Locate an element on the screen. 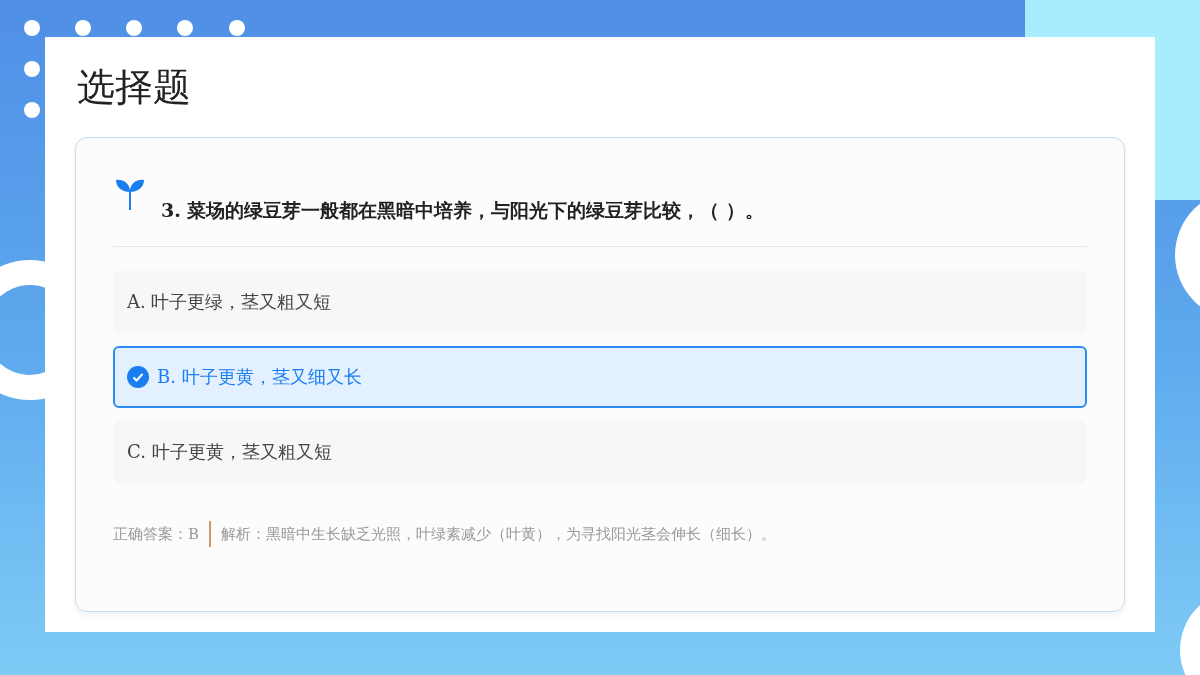 The width and height of the screenshot is (1200, 675). slide-title: 选择题 is located at coordinates (134, 87).